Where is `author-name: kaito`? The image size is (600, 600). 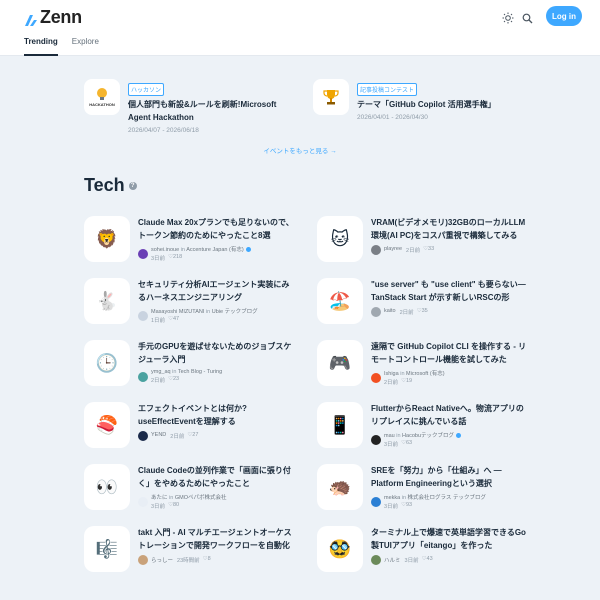
author-name: kaito is located at coordinates (390, 312).